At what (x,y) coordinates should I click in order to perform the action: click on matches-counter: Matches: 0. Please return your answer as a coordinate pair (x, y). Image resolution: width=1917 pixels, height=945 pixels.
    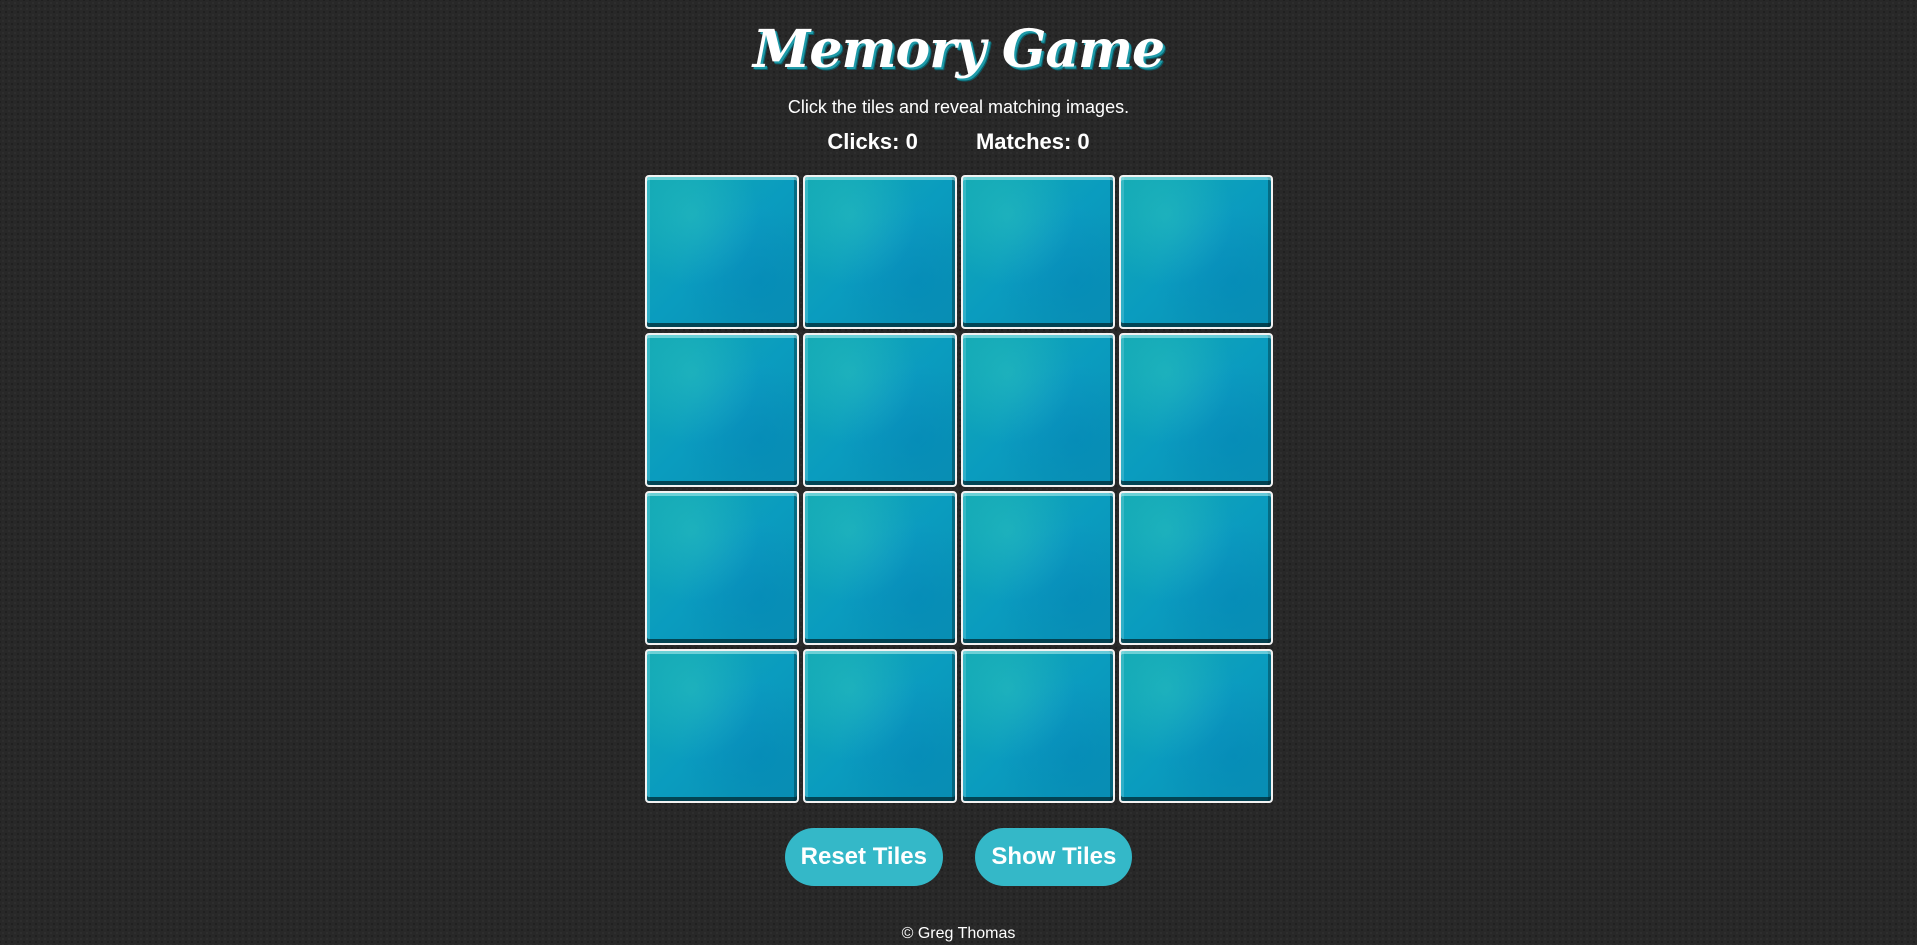
    Looking at the image, I should click on (1032, 141).